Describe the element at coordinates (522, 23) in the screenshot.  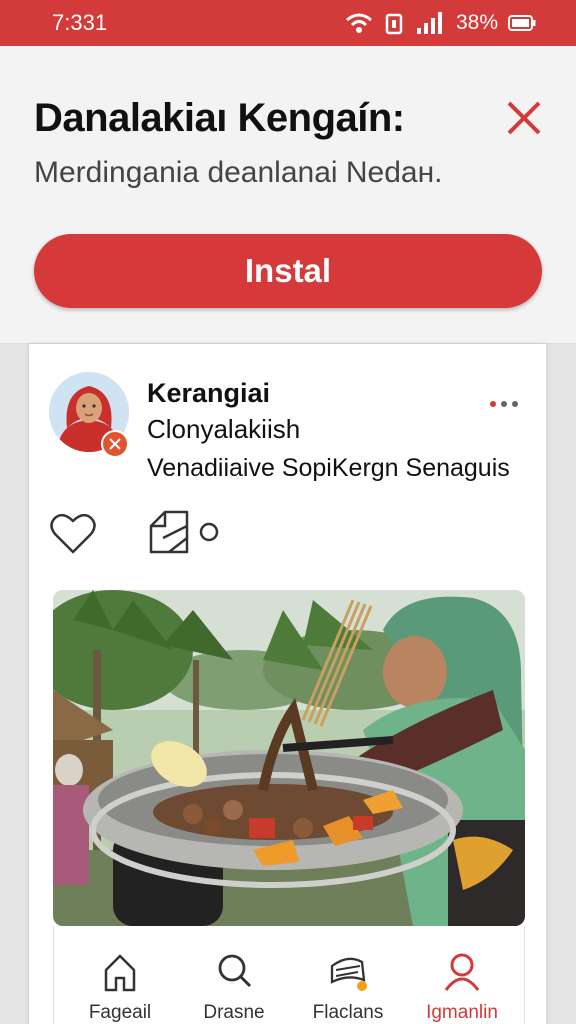
I see `battery-icon` at that location.